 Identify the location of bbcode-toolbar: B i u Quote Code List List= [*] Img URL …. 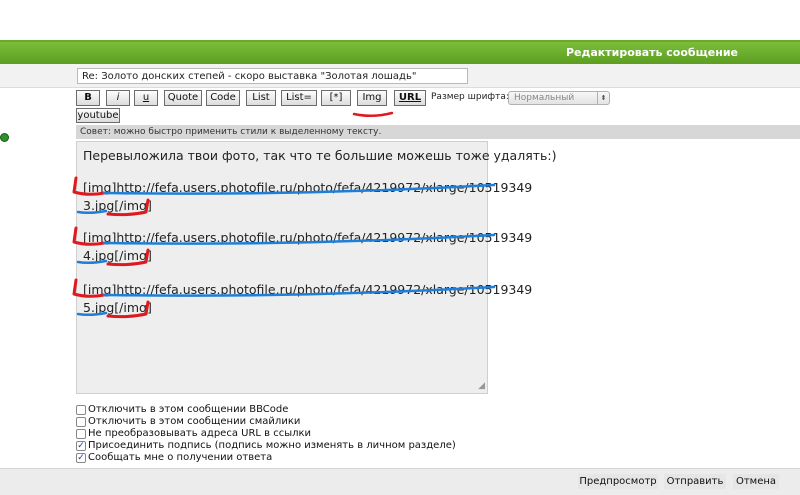
(426, 103).